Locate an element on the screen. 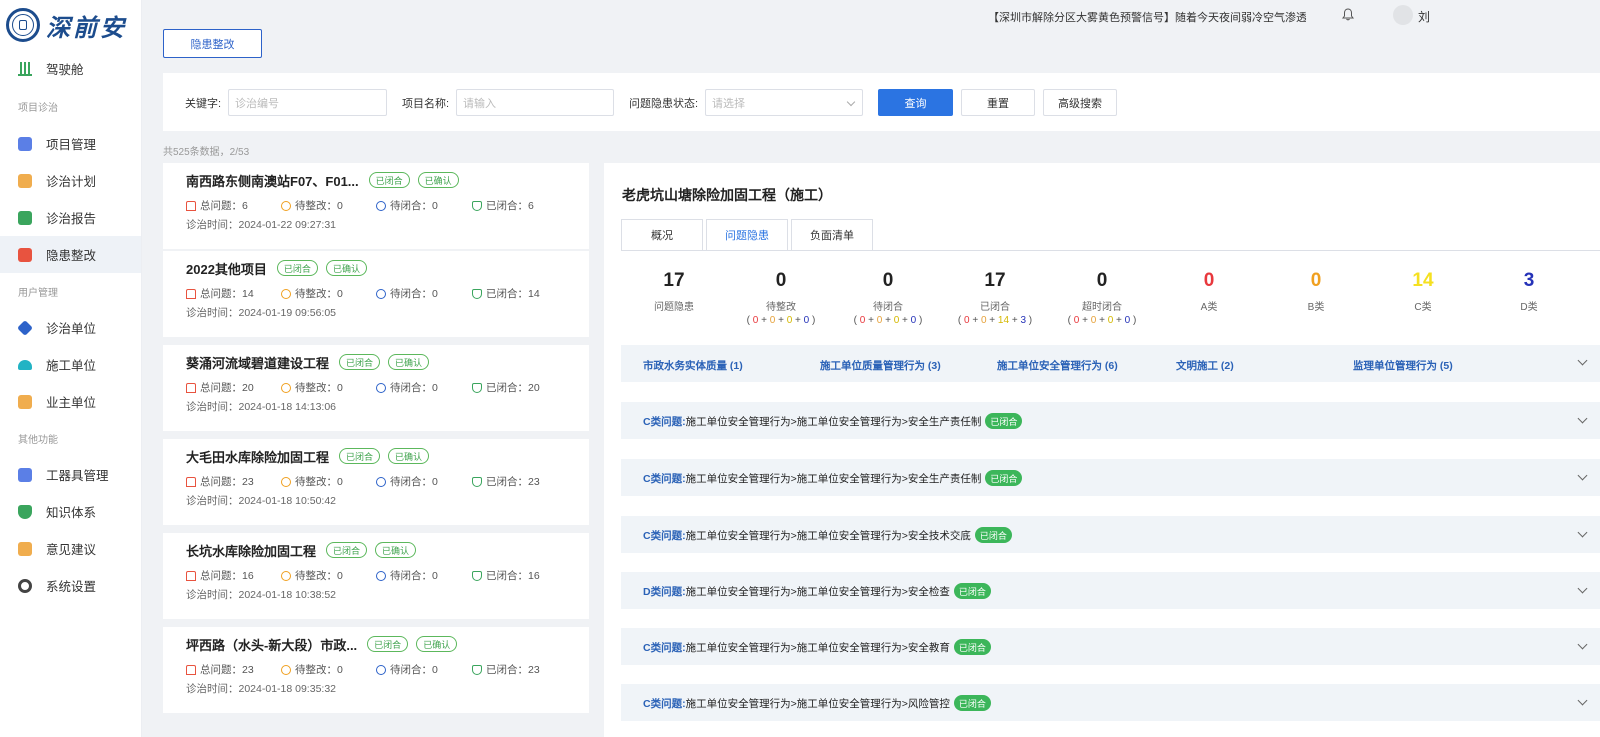 This screenshot has width=1600, height=737. project-card-title: 长坑水库除险加固工程 is located at coordinates (251, 551).